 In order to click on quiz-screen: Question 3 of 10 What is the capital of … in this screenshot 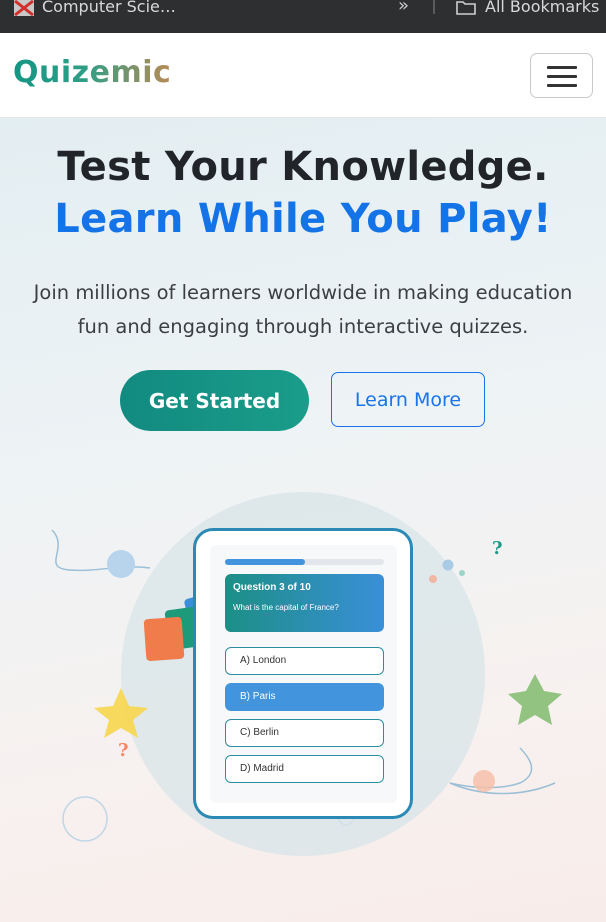, I will do `click(303, 674)`.